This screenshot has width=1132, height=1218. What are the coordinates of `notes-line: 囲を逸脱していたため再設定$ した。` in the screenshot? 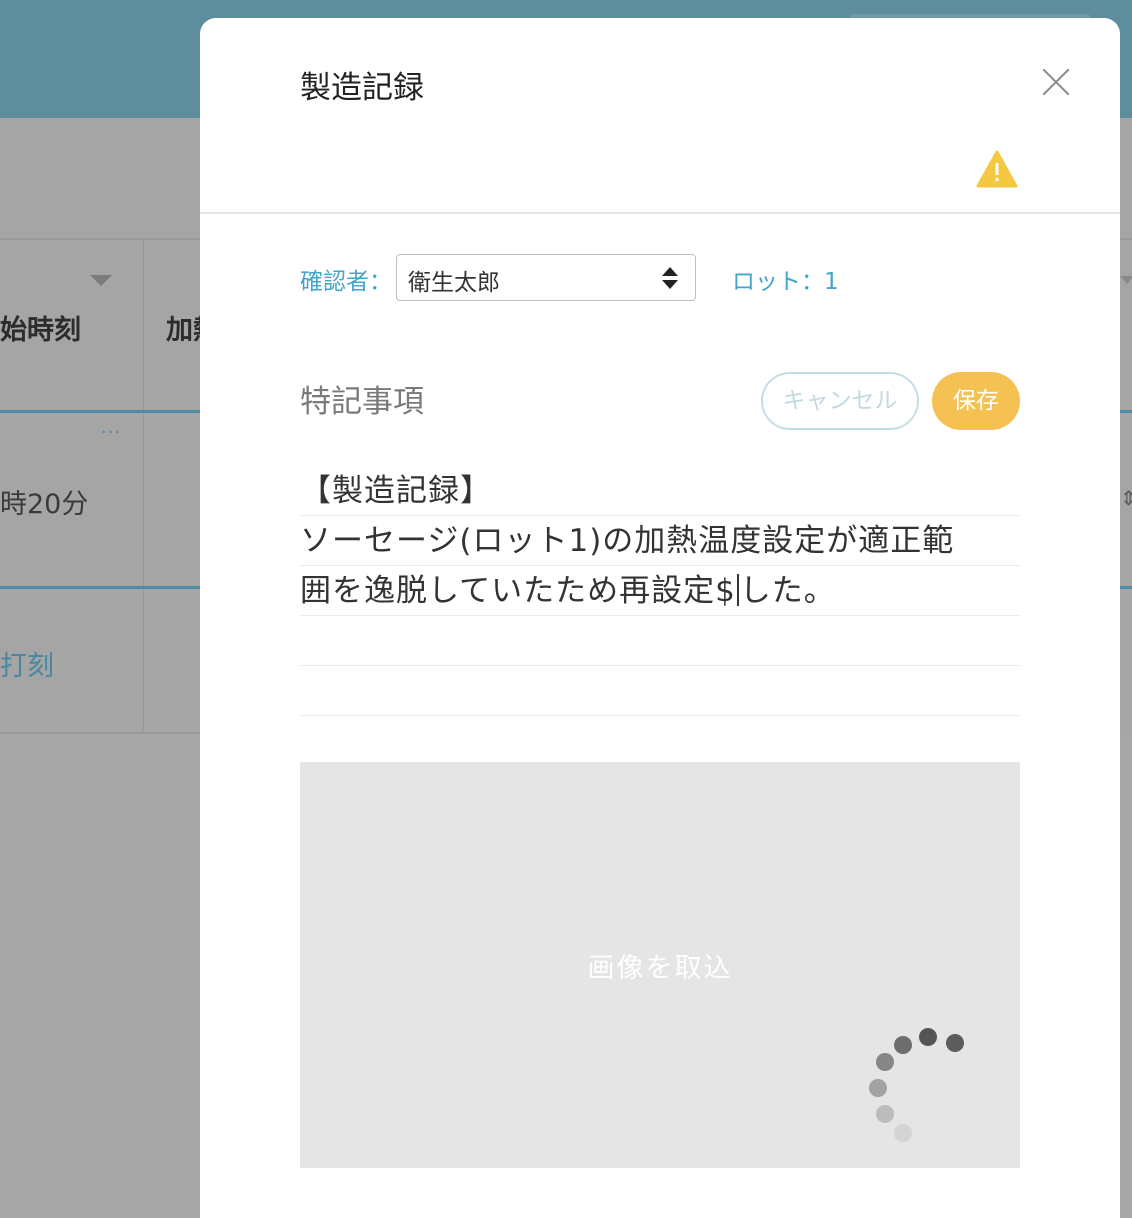 It's located at (660, 591).